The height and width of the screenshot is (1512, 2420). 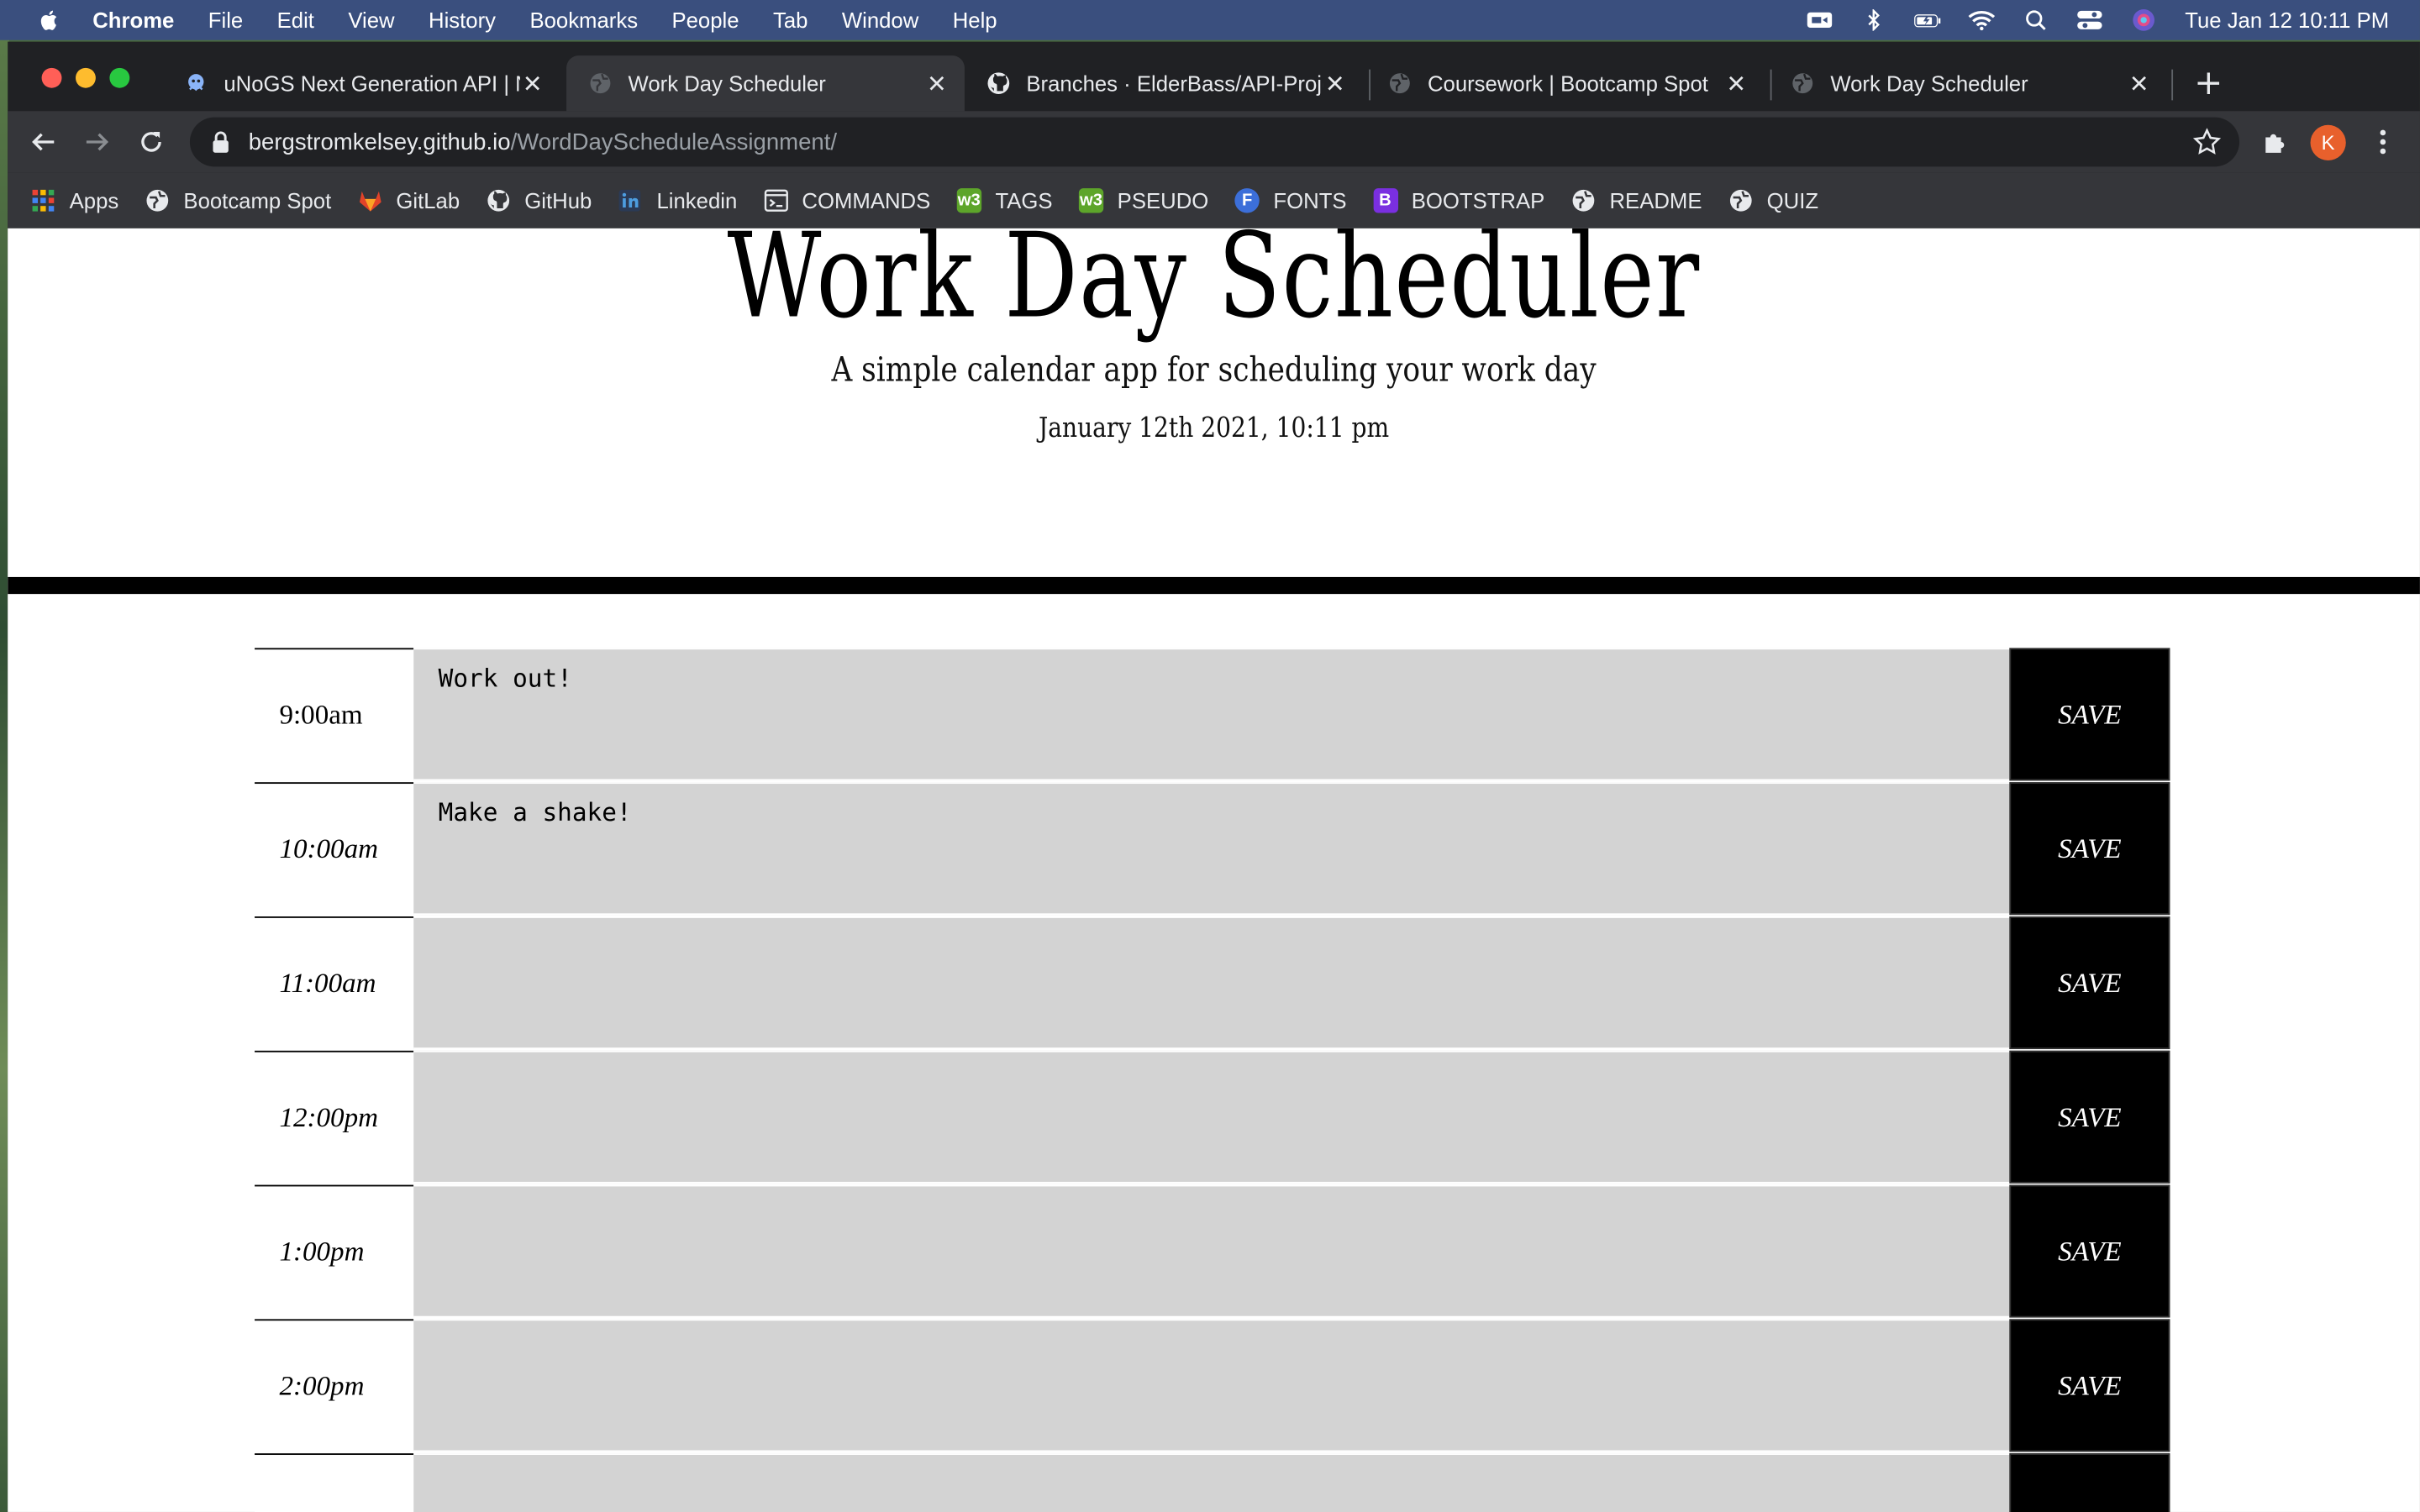 I want to click on event-description-field: Work out!, so click(x=1211, y=714).